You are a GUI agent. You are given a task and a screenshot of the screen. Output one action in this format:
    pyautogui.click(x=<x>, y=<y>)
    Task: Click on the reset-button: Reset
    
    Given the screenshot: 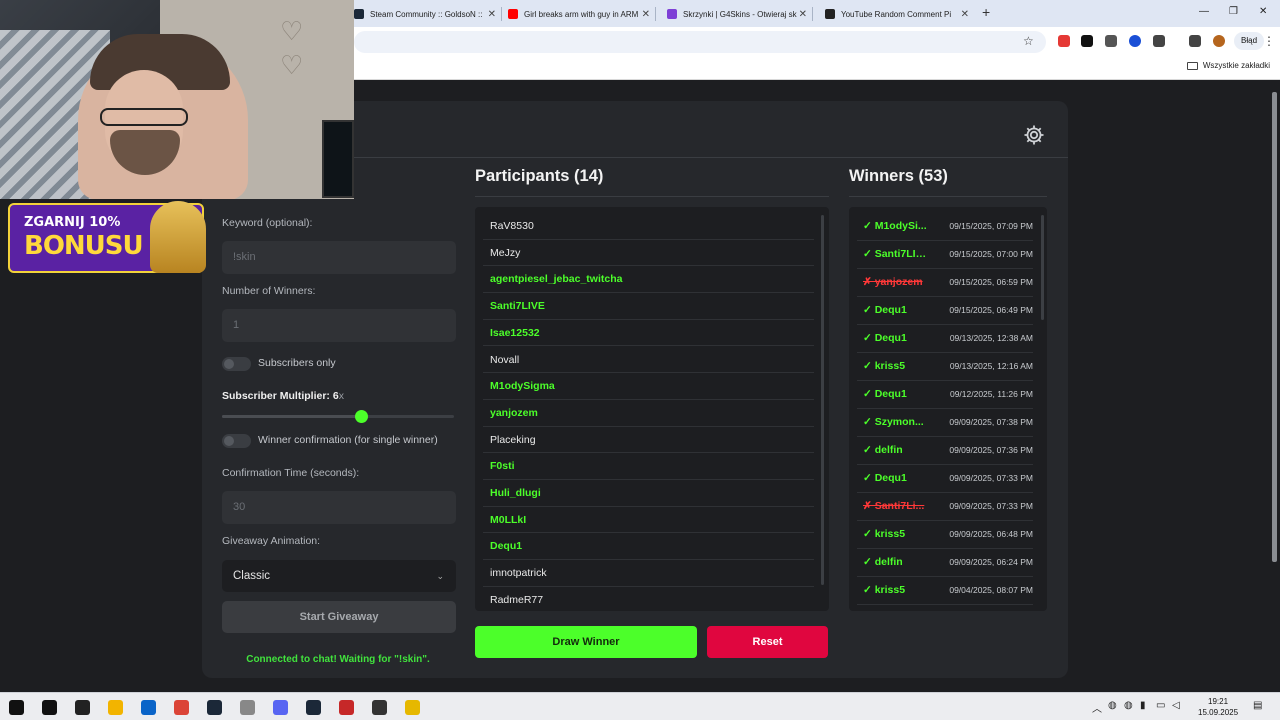 What is the action you would take?
    pyautogui.click(x=767, y=642)
    